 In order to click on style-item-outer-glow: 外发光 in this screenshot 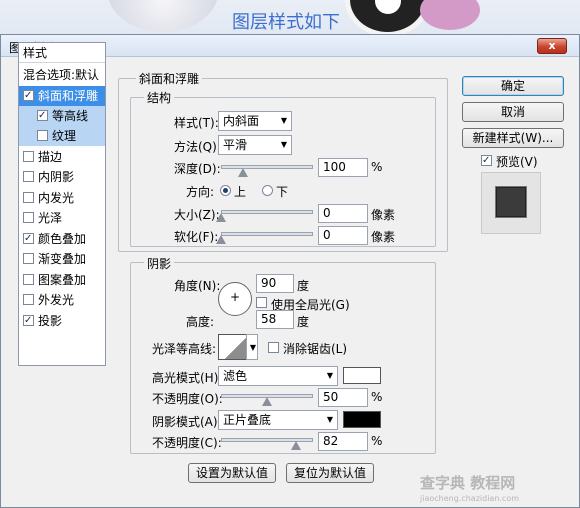, I will do `click(62, 300)`.